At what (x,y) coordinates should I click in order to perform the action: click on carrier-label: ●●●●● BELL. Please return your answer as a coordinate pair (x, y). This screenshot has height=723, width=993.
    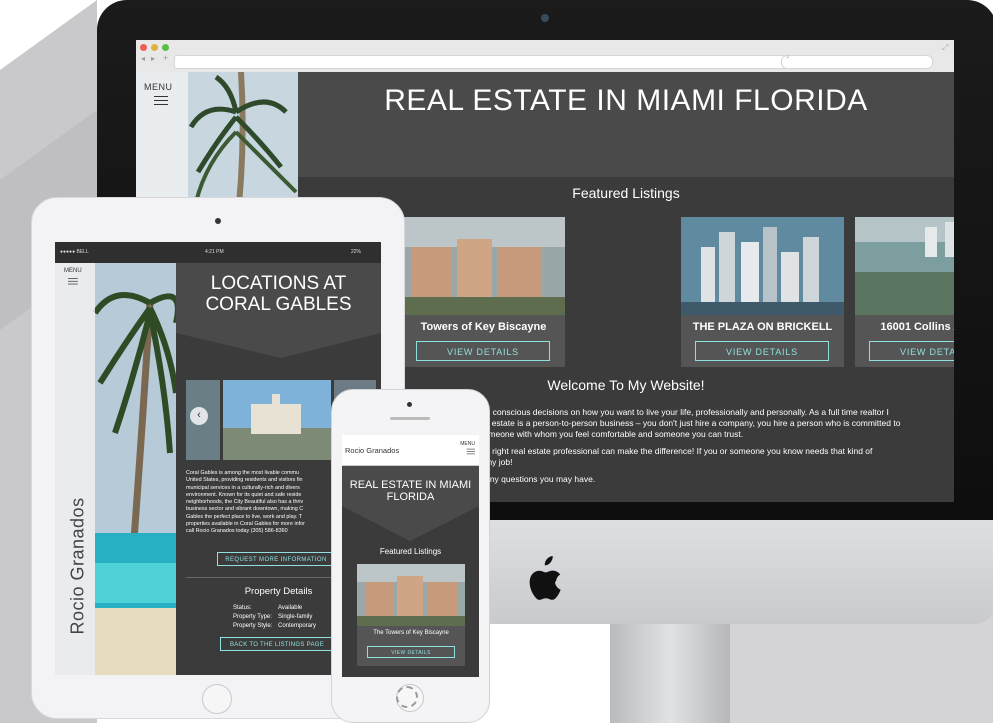
    Looking at the image, I should click on (74, 252).